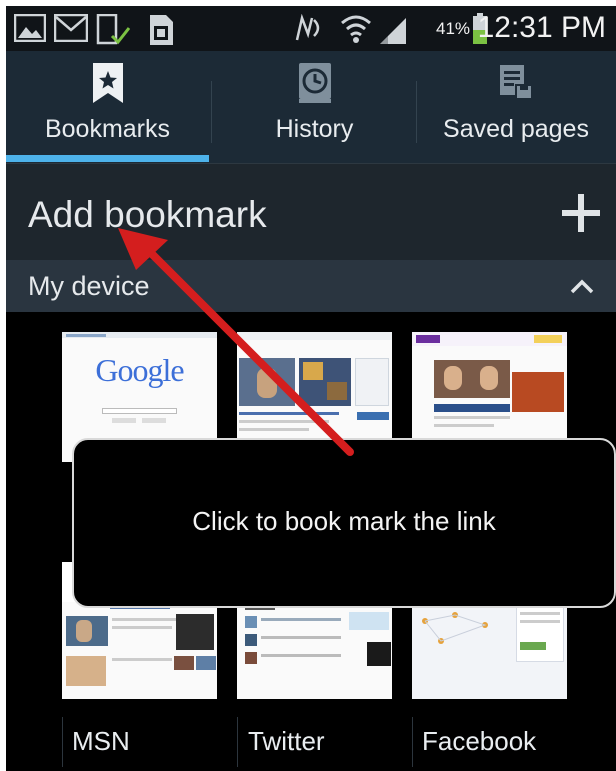 The height and width of the screenshot is (771, 616). I want to click on plus-icon, so click(581, 213).